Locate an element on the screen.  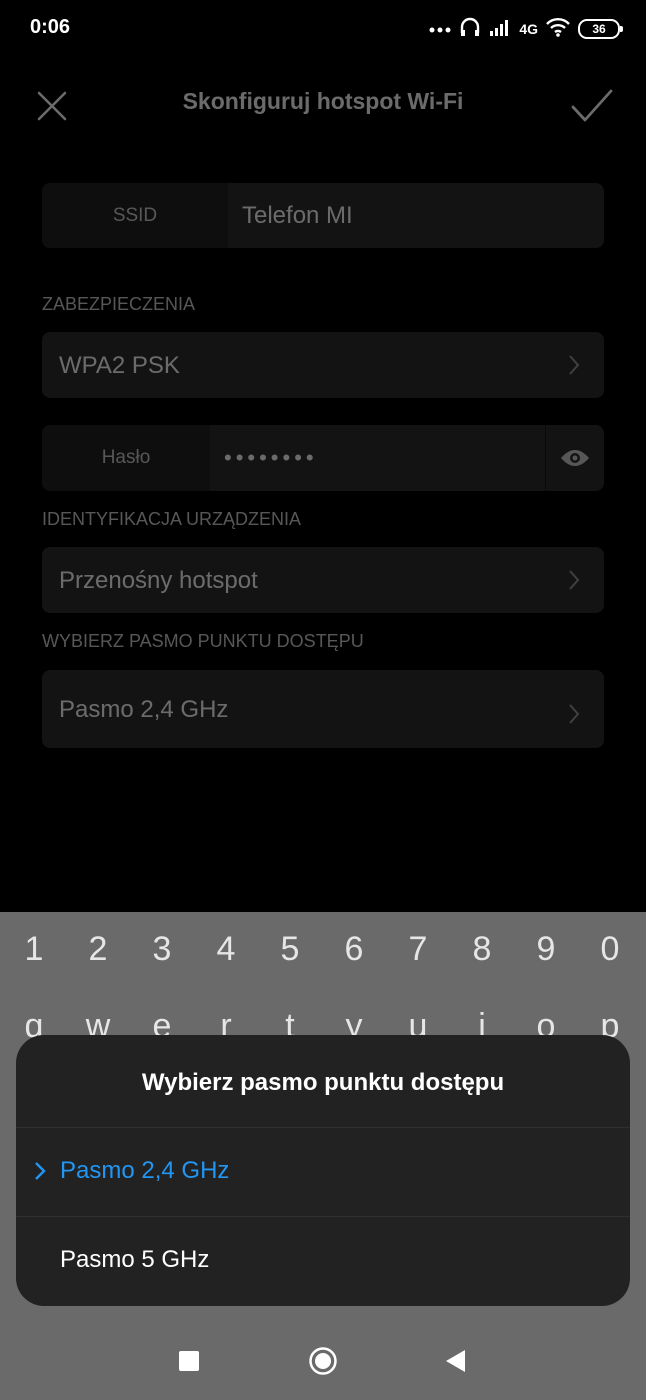
confirm-button is located at coordinates (592, 106).